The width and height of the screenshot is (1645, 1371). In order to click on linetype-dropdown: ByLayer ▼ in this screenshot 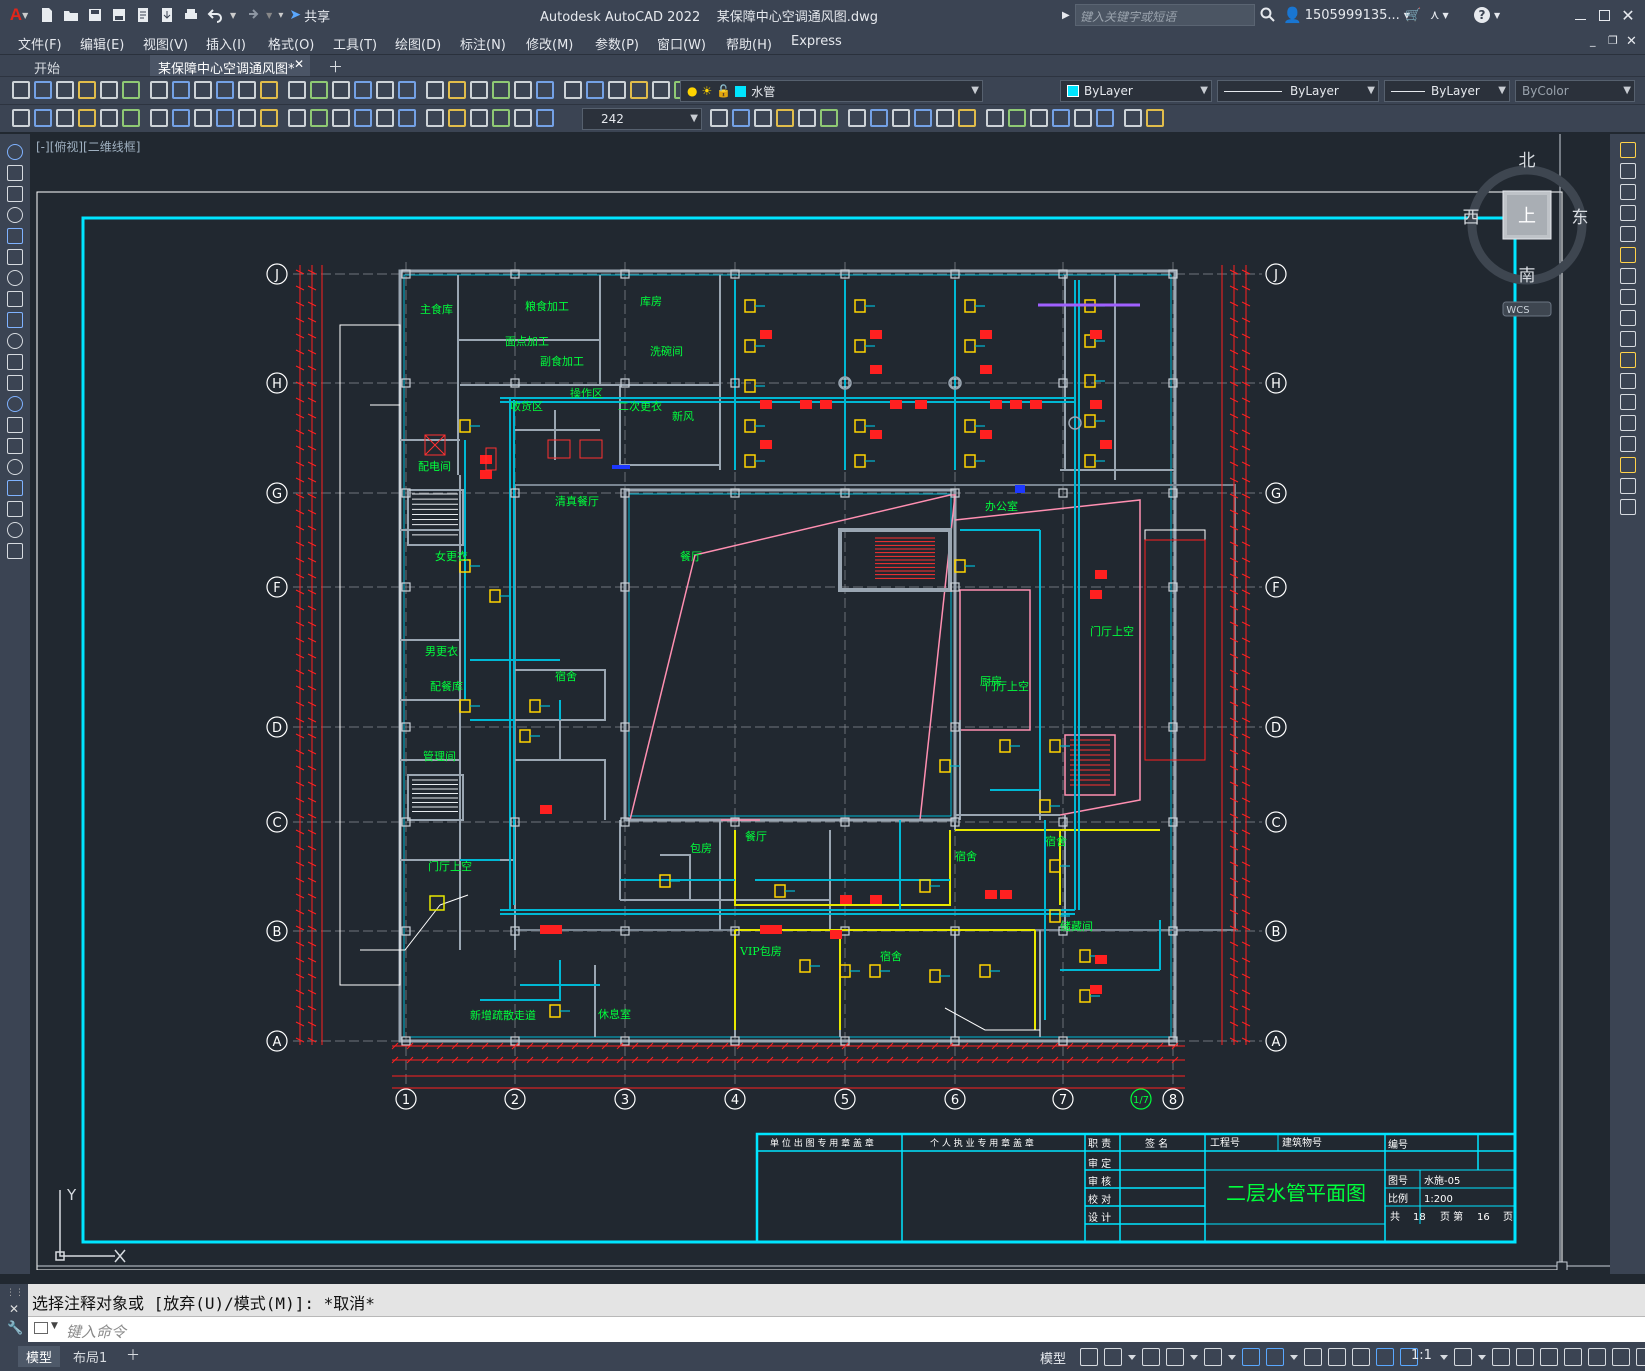, I will do `click(1298, 91)`.